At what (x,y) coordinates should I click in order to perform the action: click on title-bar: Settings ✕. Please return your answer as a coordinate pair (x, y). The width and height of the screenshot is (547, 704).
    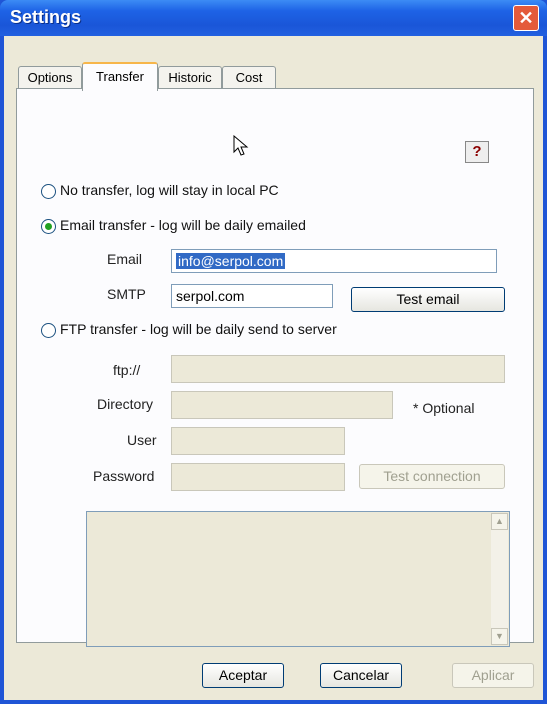
    Looking at the image, I should click on (273, 18).